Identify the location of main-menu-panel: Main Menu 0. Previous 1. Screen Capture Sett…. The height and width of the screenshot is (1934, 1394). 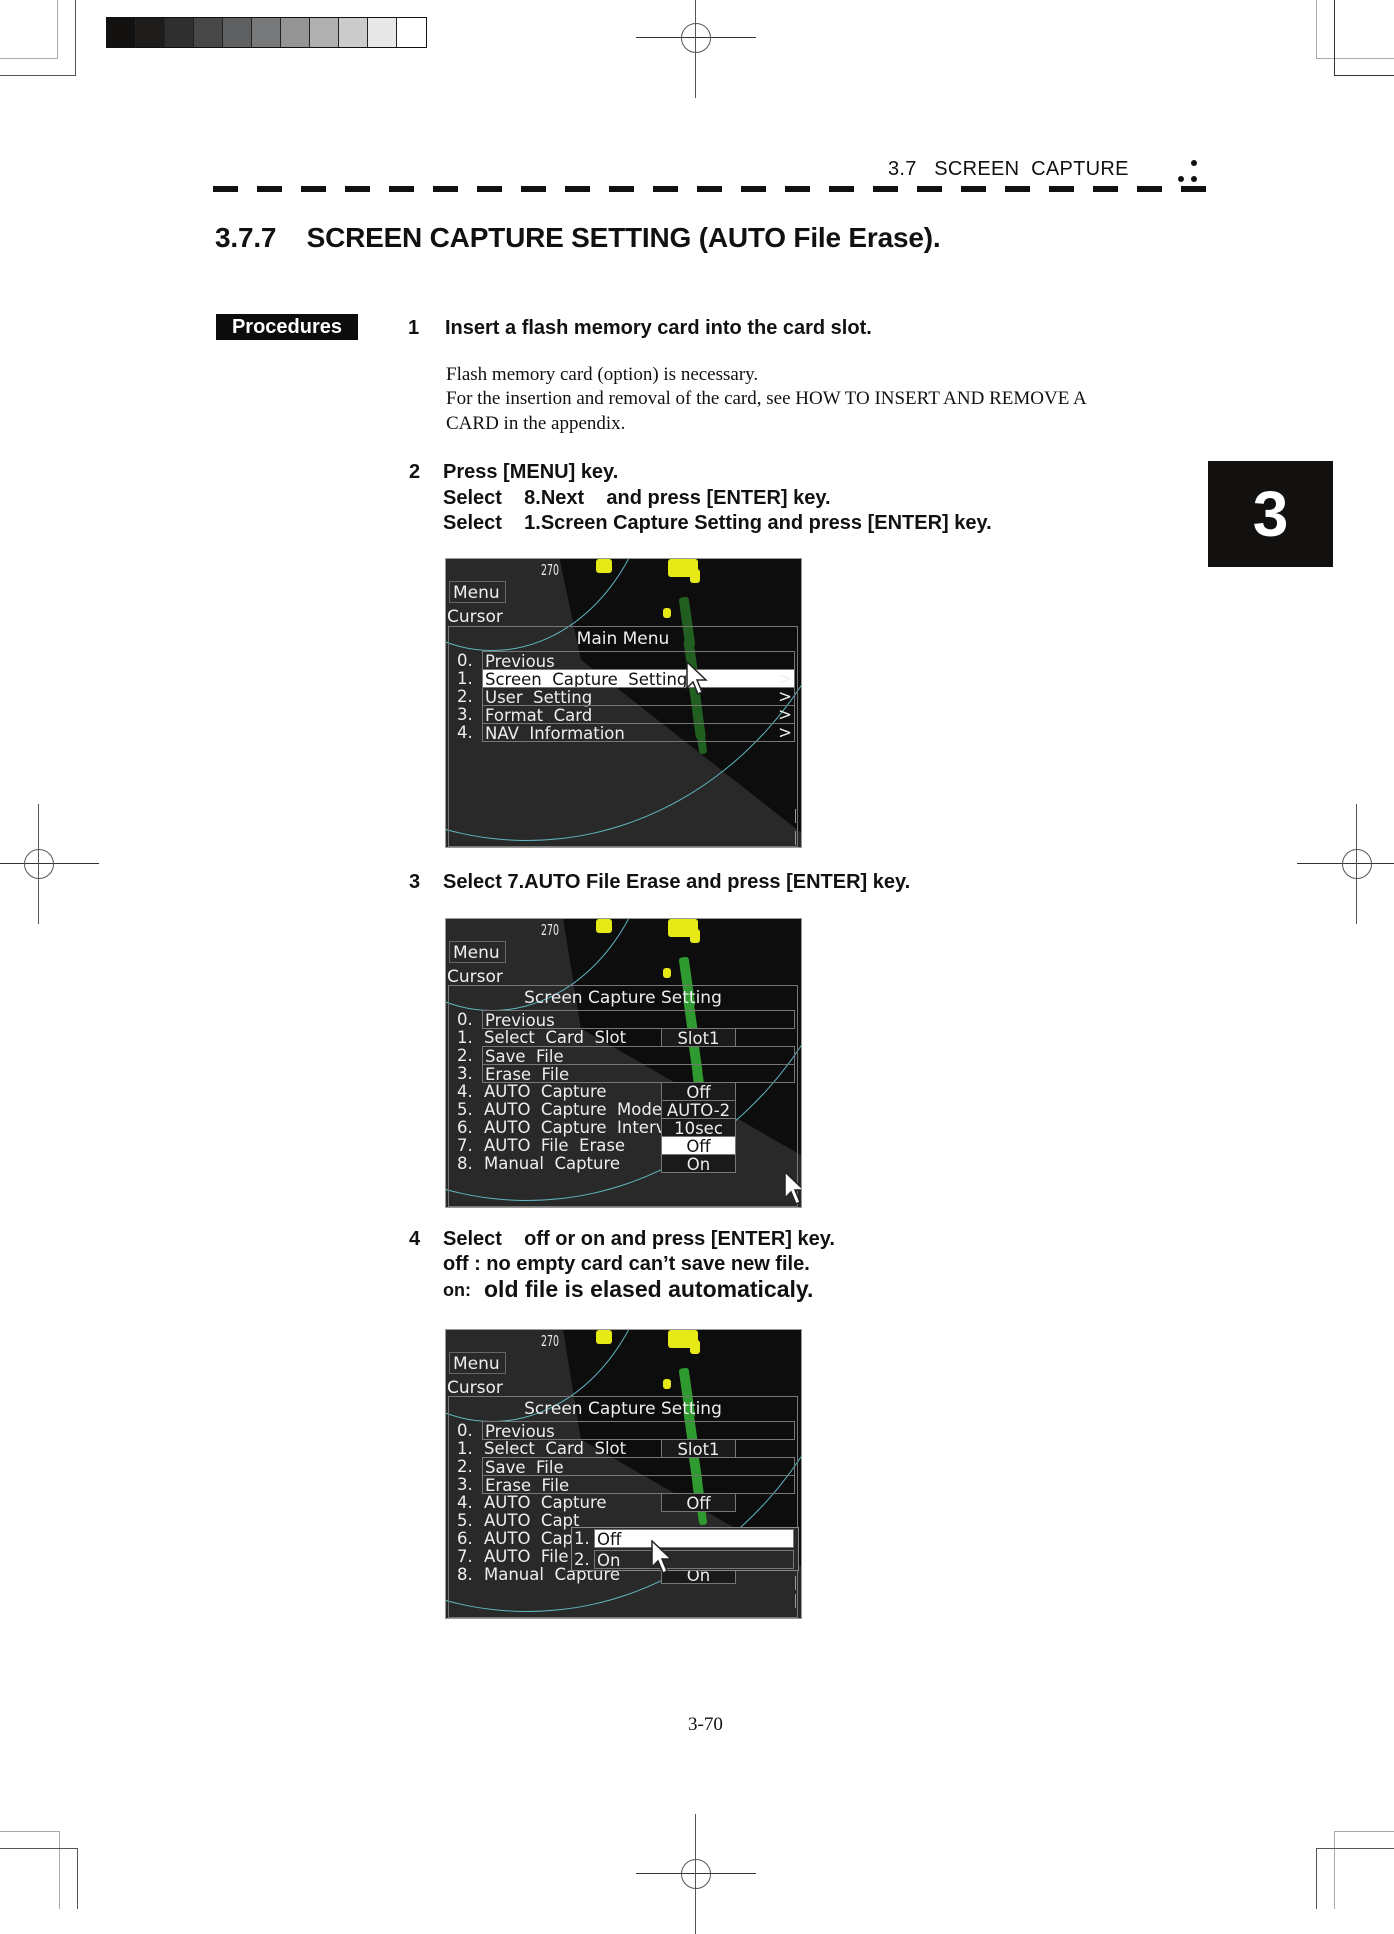
(623, 736).